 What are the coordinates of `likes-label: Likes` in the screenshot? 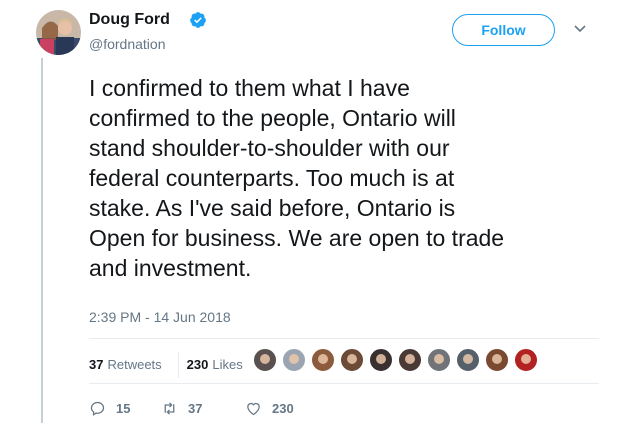 It's located at (227, 365).